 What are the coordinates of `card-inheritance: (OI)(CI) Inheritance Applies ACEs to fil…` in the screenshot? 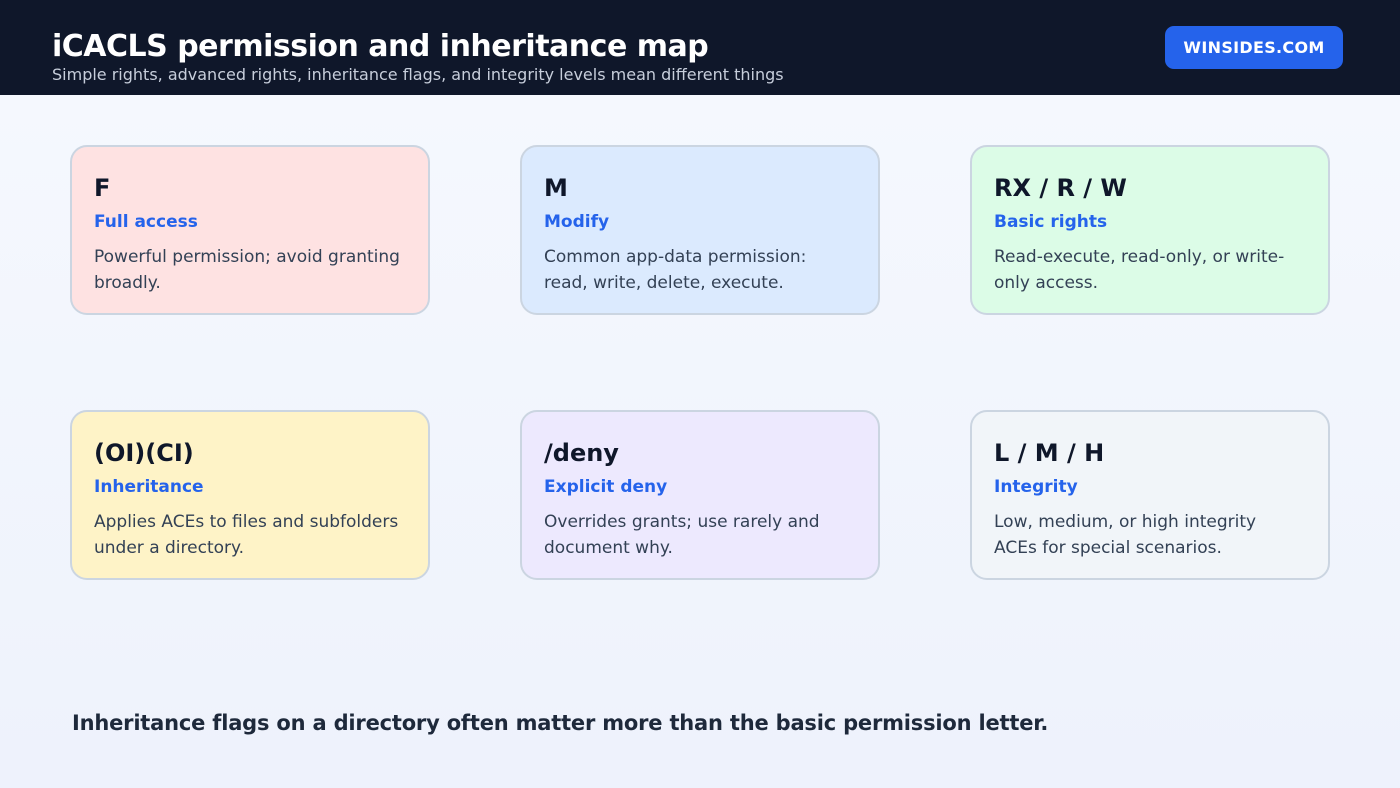 It's located at (250, 495).